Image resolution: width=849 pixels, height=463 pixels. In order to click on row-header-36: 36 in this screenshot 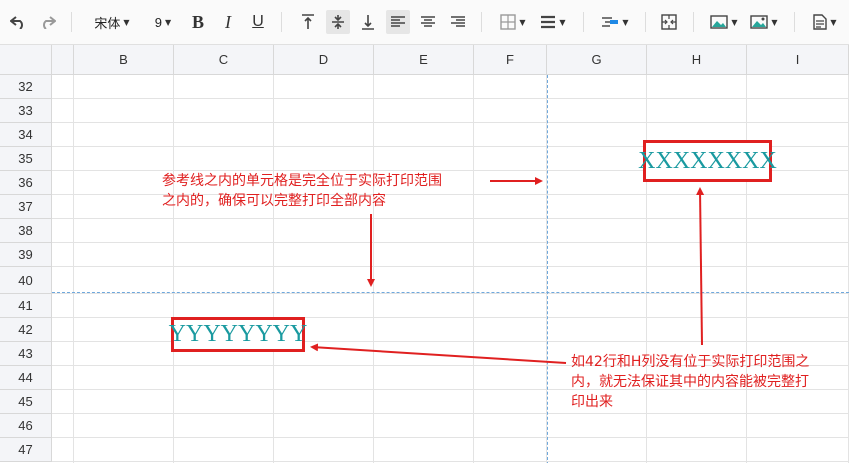, I will do `click(26, 183)`.